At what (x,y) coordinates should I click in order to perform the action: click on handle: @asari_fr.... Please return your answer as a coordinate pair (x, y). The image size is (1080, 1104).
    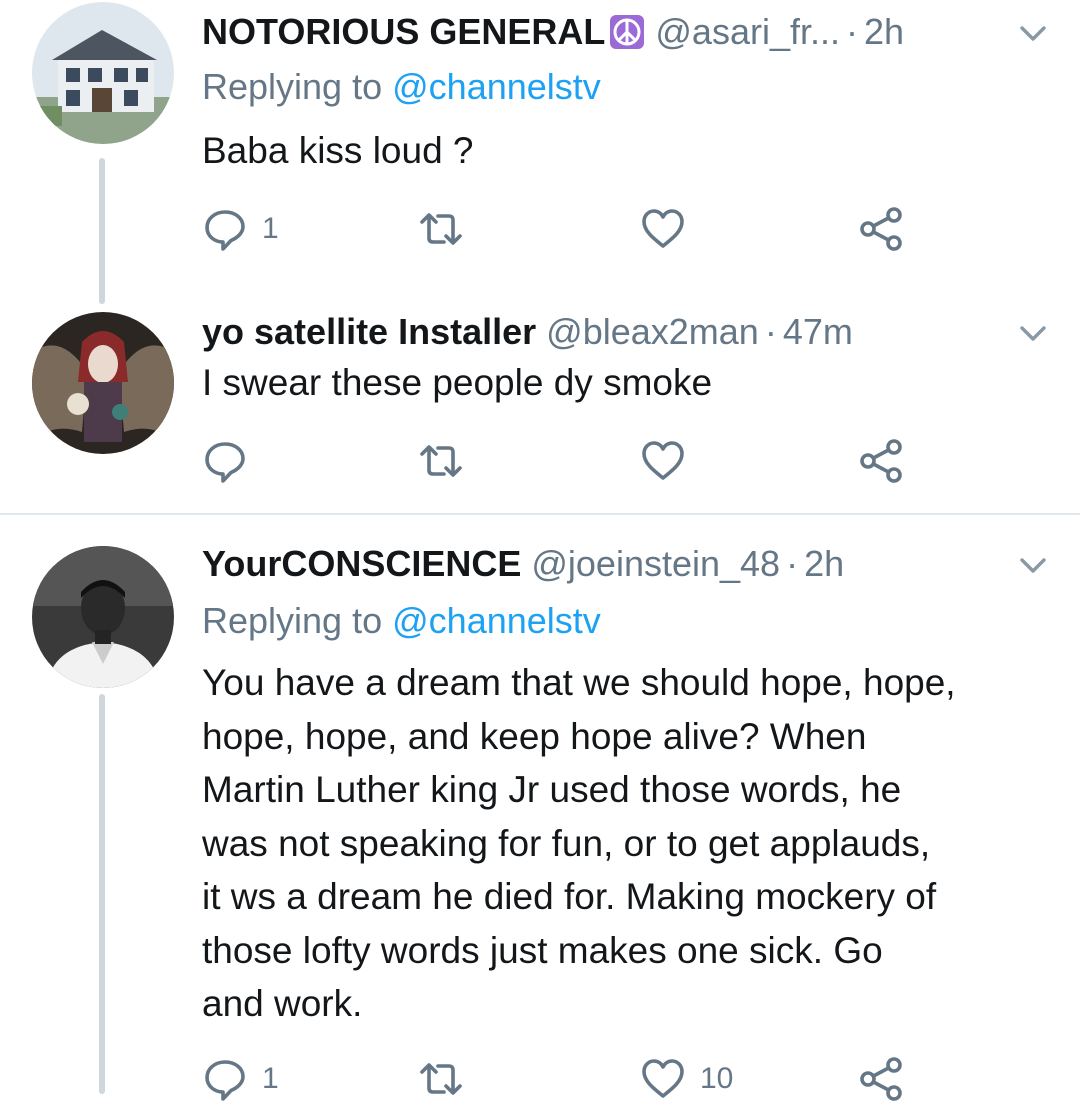
    Looking at the image, I should click on (747, 32).